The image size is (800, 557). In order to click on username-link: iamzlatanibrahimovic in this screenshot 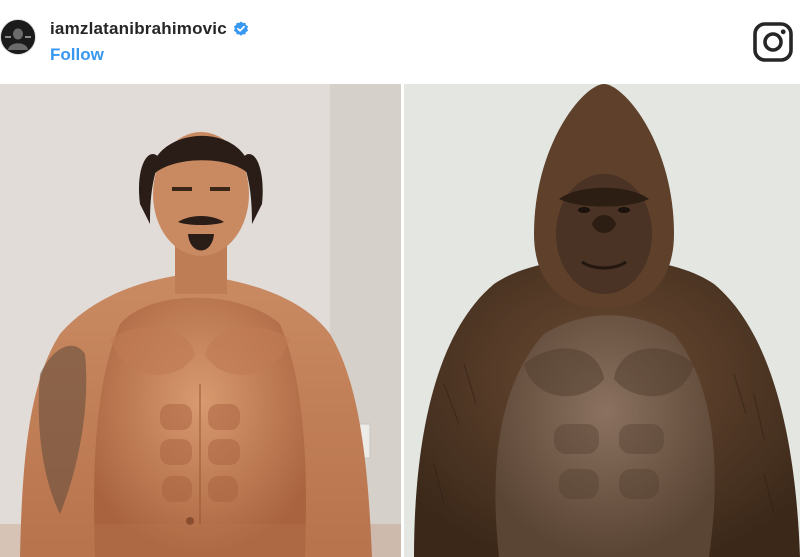, I will do `click(138, 29)`.